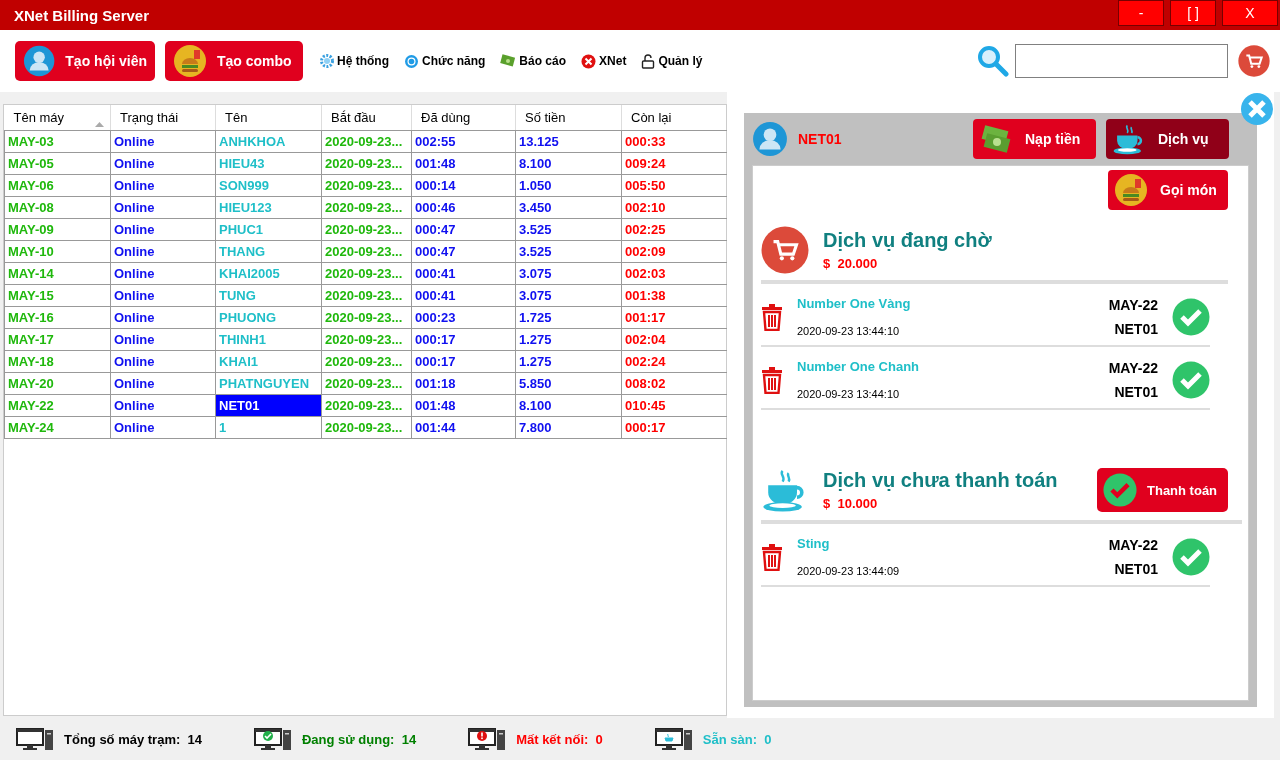 This screenshot has height=760, width=1280. Describe the element at coordinates (57, 361) in the screenshot. I see `table-cell: MAY-18` at that location.